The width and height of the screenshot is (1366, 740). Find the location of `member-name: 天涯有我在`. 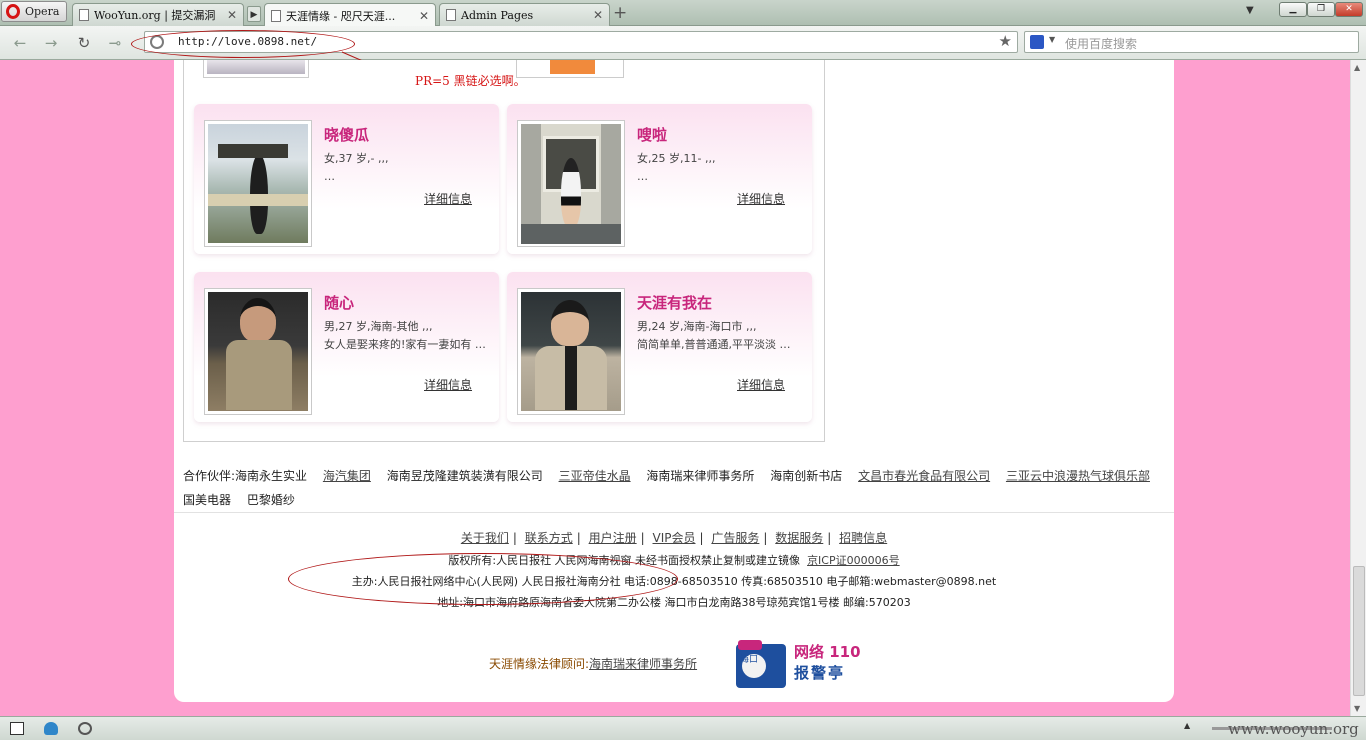

member-name: 天涯有我在 is located at coordinates (674, 302).